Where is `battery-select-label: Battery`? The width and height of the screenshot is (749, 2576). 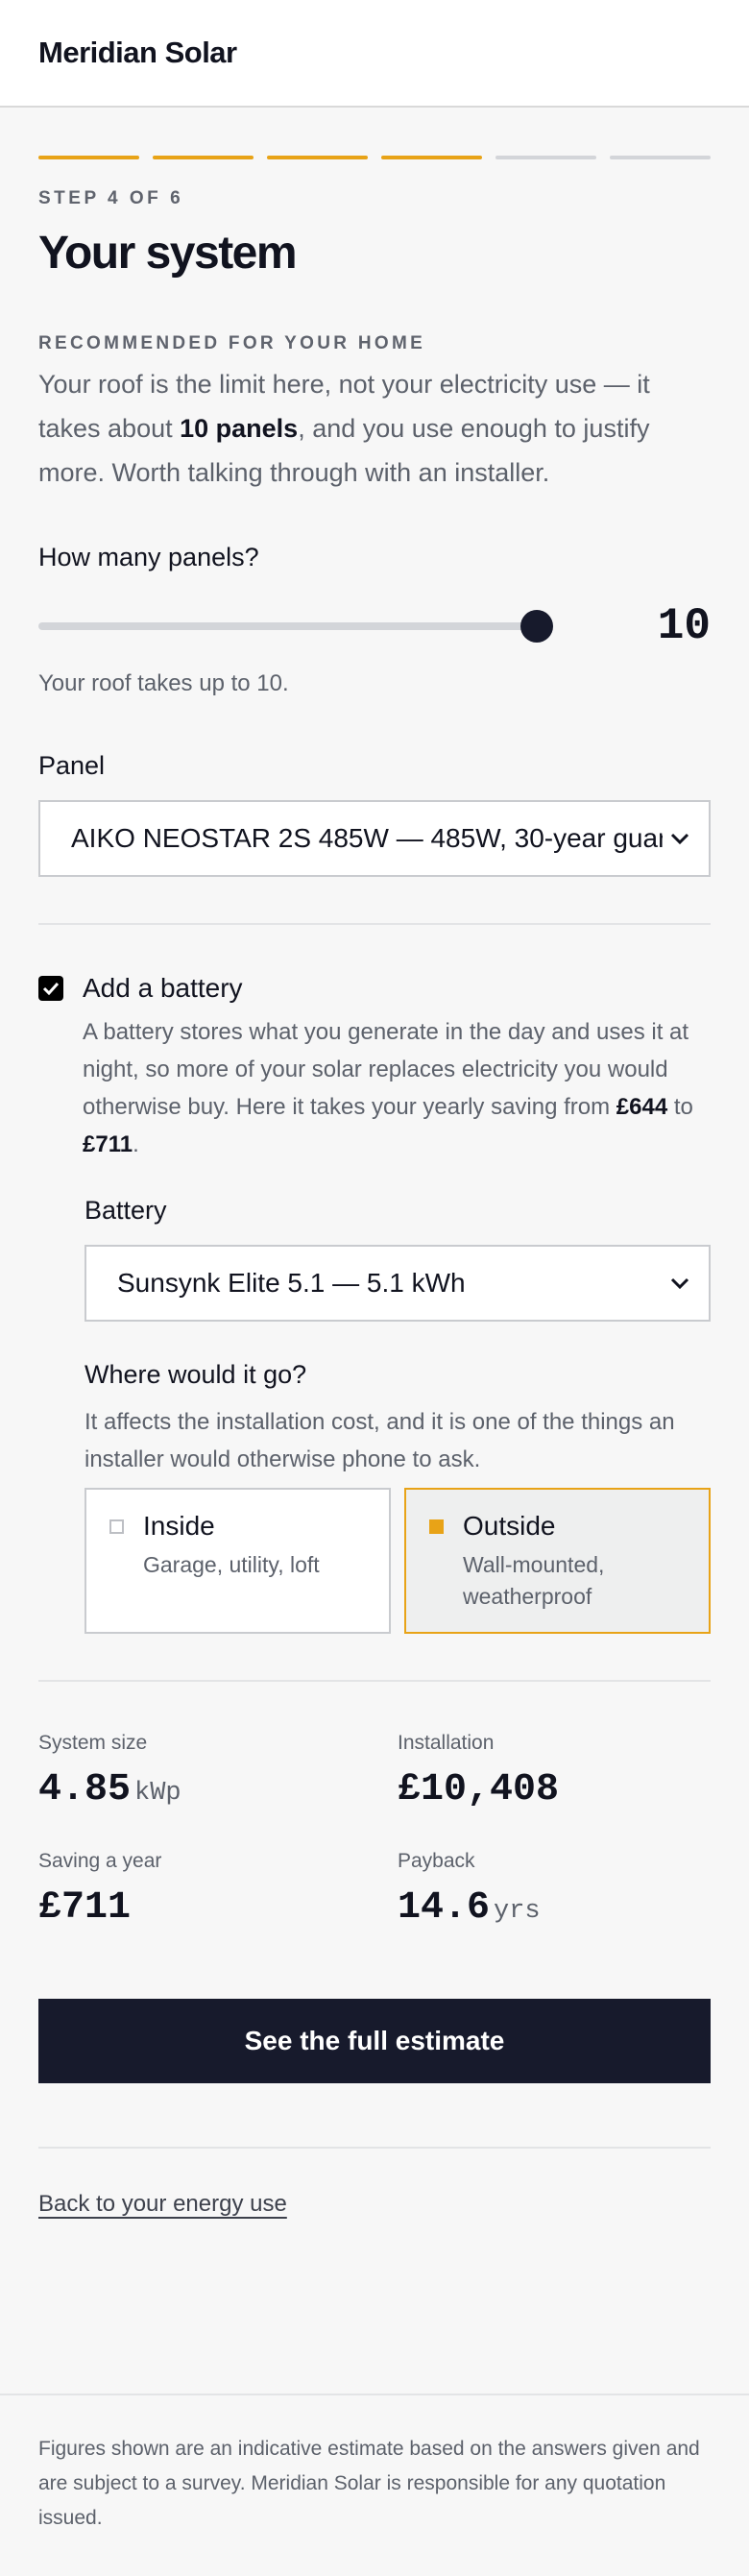 battery-select-label: Battery is located at coordinates (126, 1210).